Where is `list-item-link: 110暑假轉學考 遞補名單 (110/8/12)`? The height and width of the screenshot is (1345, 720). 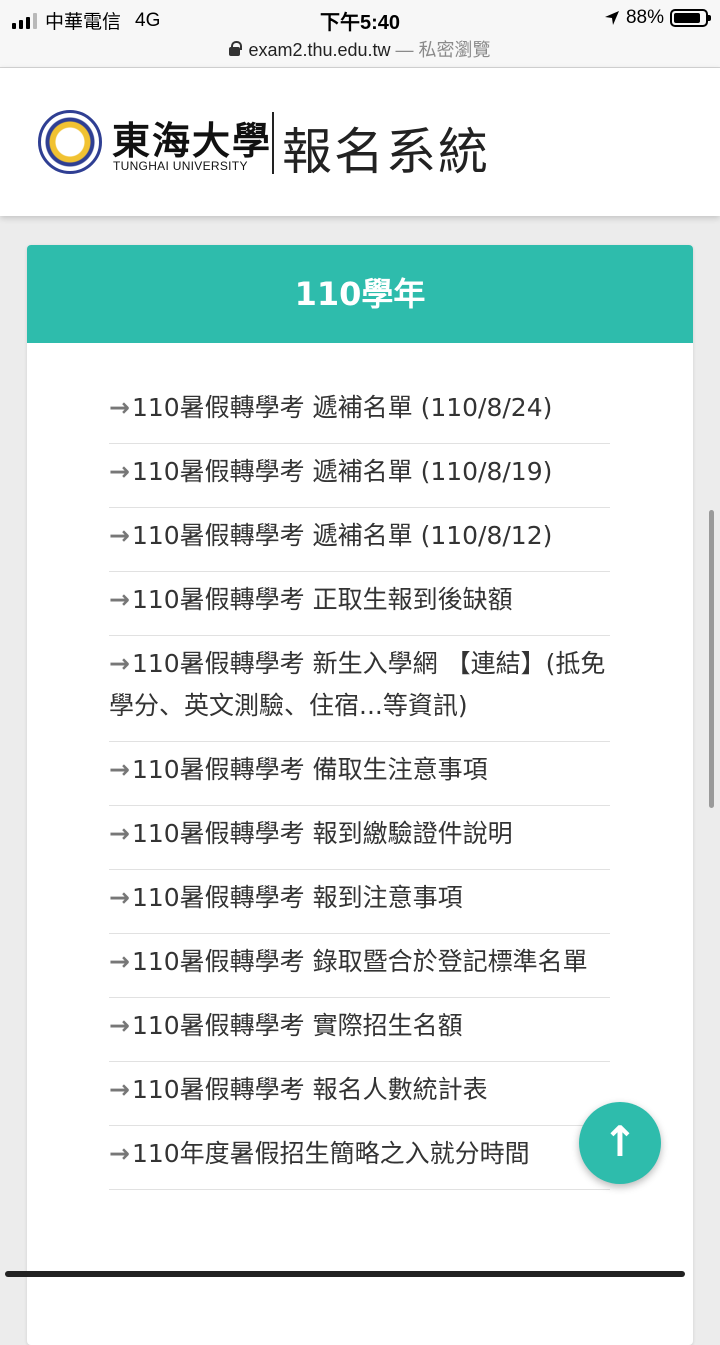 list-item-link: 110暑假轉學考 遞補名單 (110/8/12) is located at coordinates (342, 535).